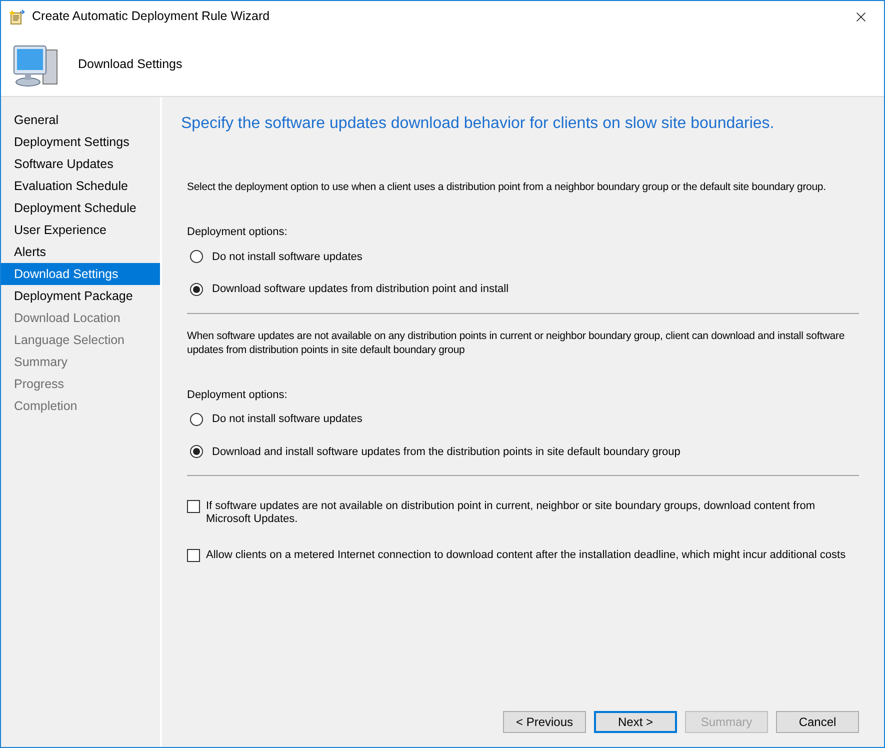 Image resolution: width=885 pixels, height=748 pixels. What do you see at coordinates (80, 230) in the screenshot?
I see `nav-item: User Experience` at bounding box center [80, 230].